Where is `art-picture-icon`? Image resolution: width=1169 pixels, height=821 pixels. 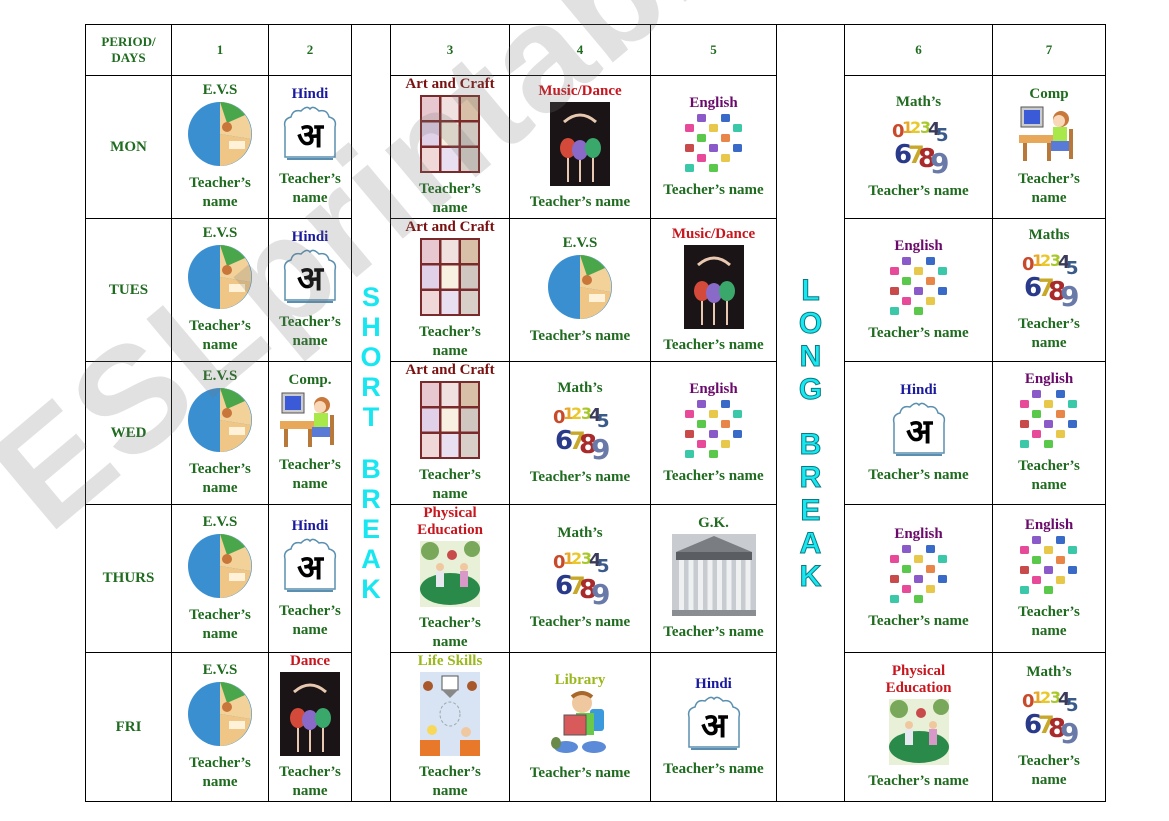 art-picture-icon is located at coordinates (450, 279).